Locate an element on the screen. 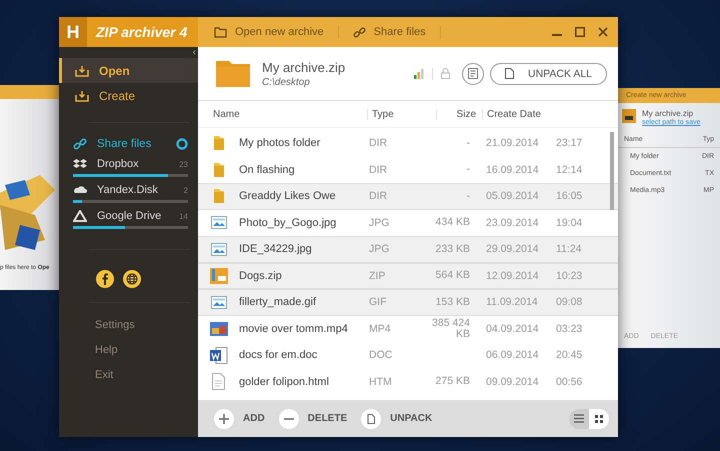 Image resolution: width=720 pixels, height=451 pixels. file-name: docs for em.doc is located at coordinates (278, 355).